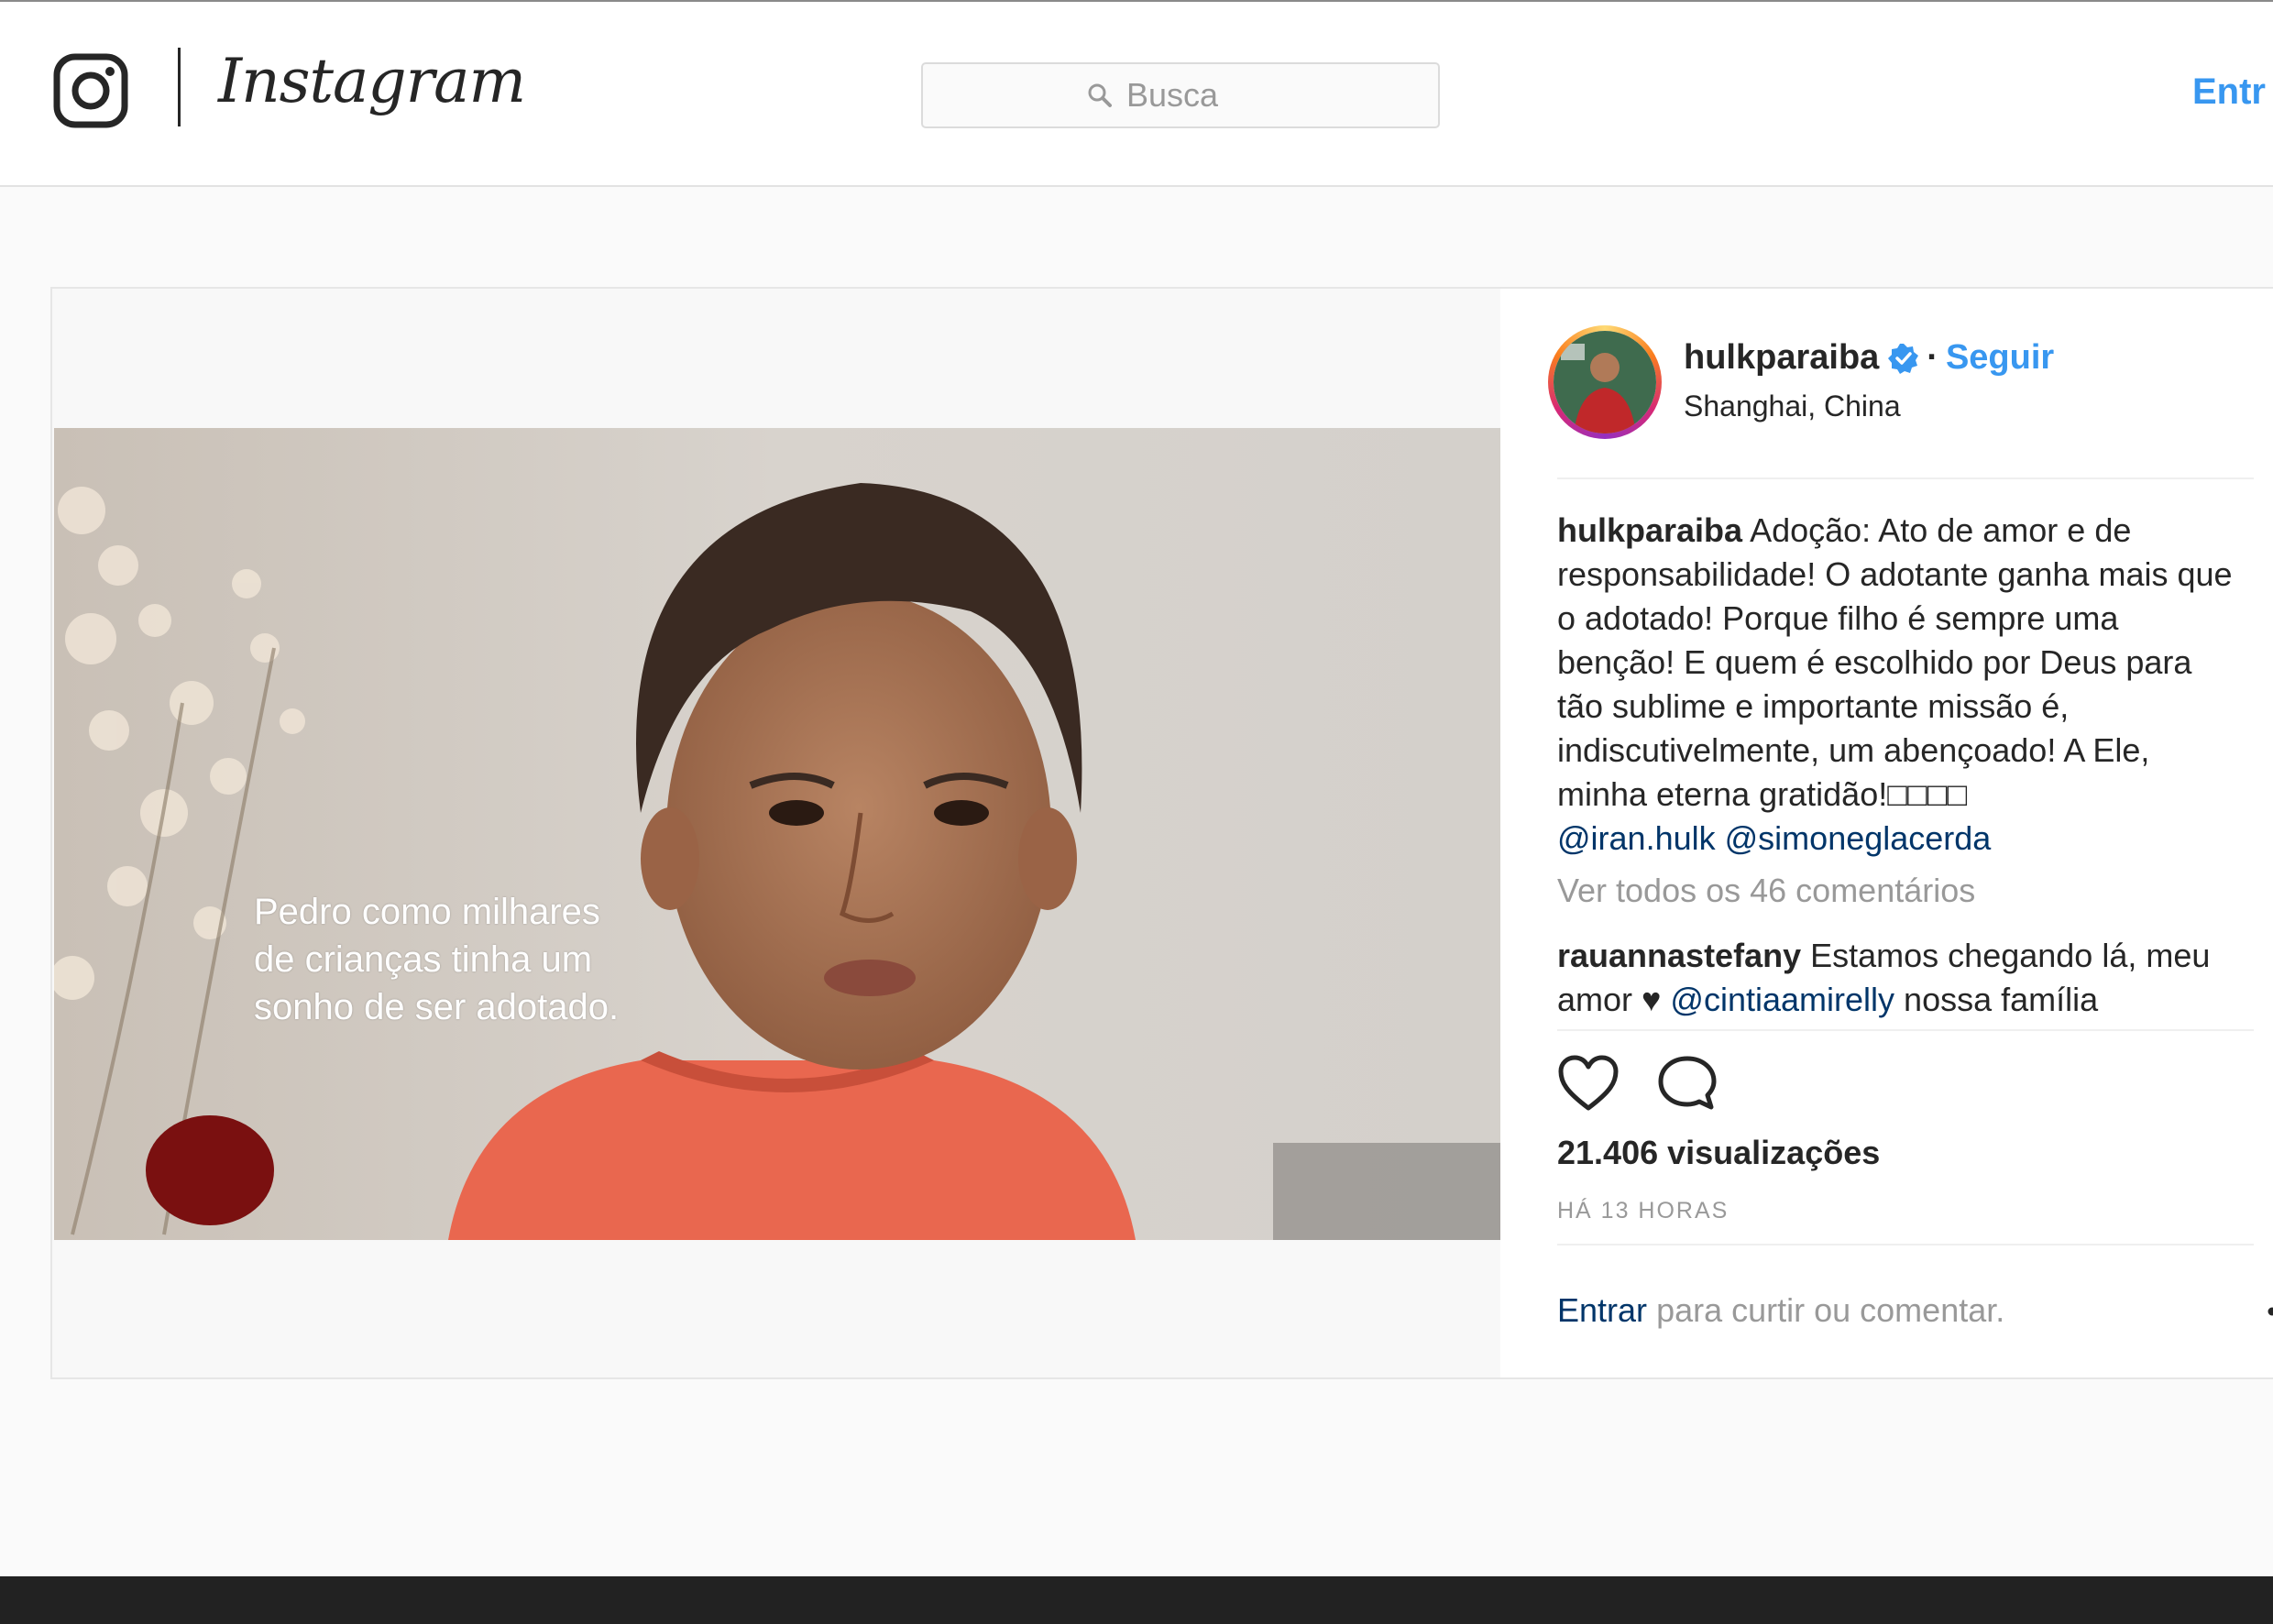 Image resolution: width=2273 pixels, height=1624 pixels. Describe the element at coordinates (372, 81) in the screenshot. I see `instagram-wordmark: Instagram` at that location.